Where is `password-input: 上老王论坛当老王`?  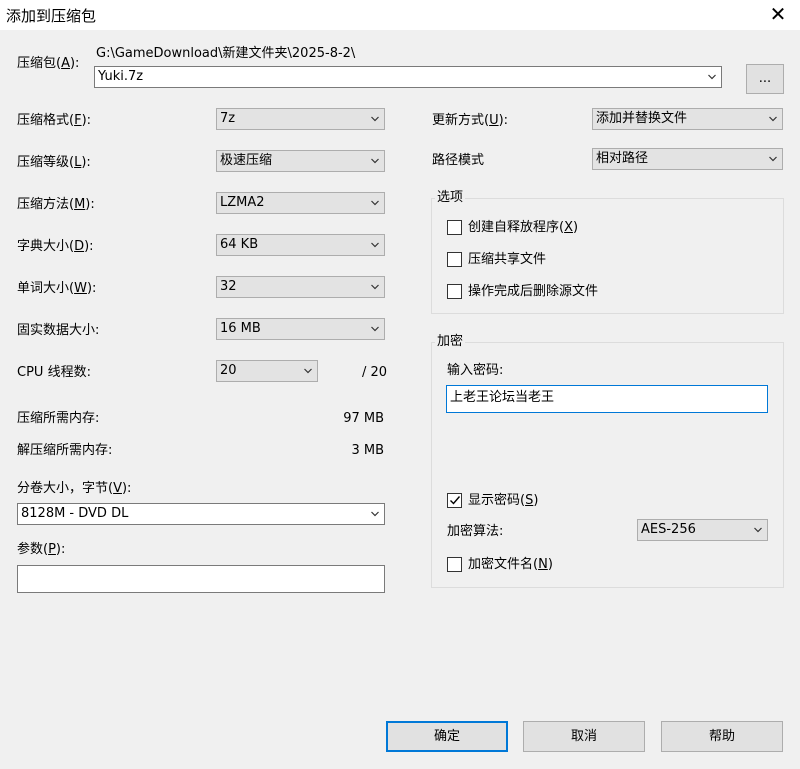
password-input: 上老王论坛当老王 is located at coordinates (607, 399).